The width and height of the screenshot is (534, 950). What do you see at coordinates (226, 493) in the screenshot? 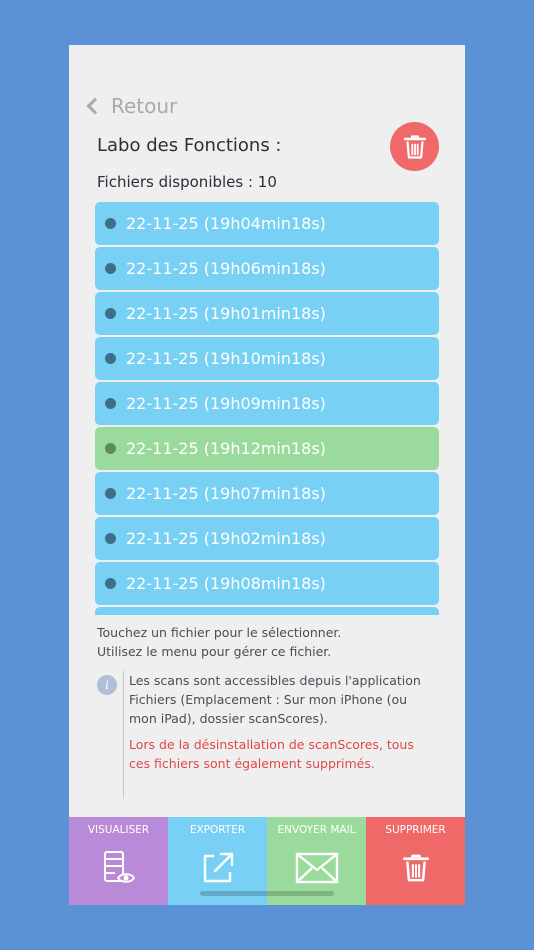
I see `file-name: 22-11-25 (19h07min18s)` at bounding box center [226, 493].